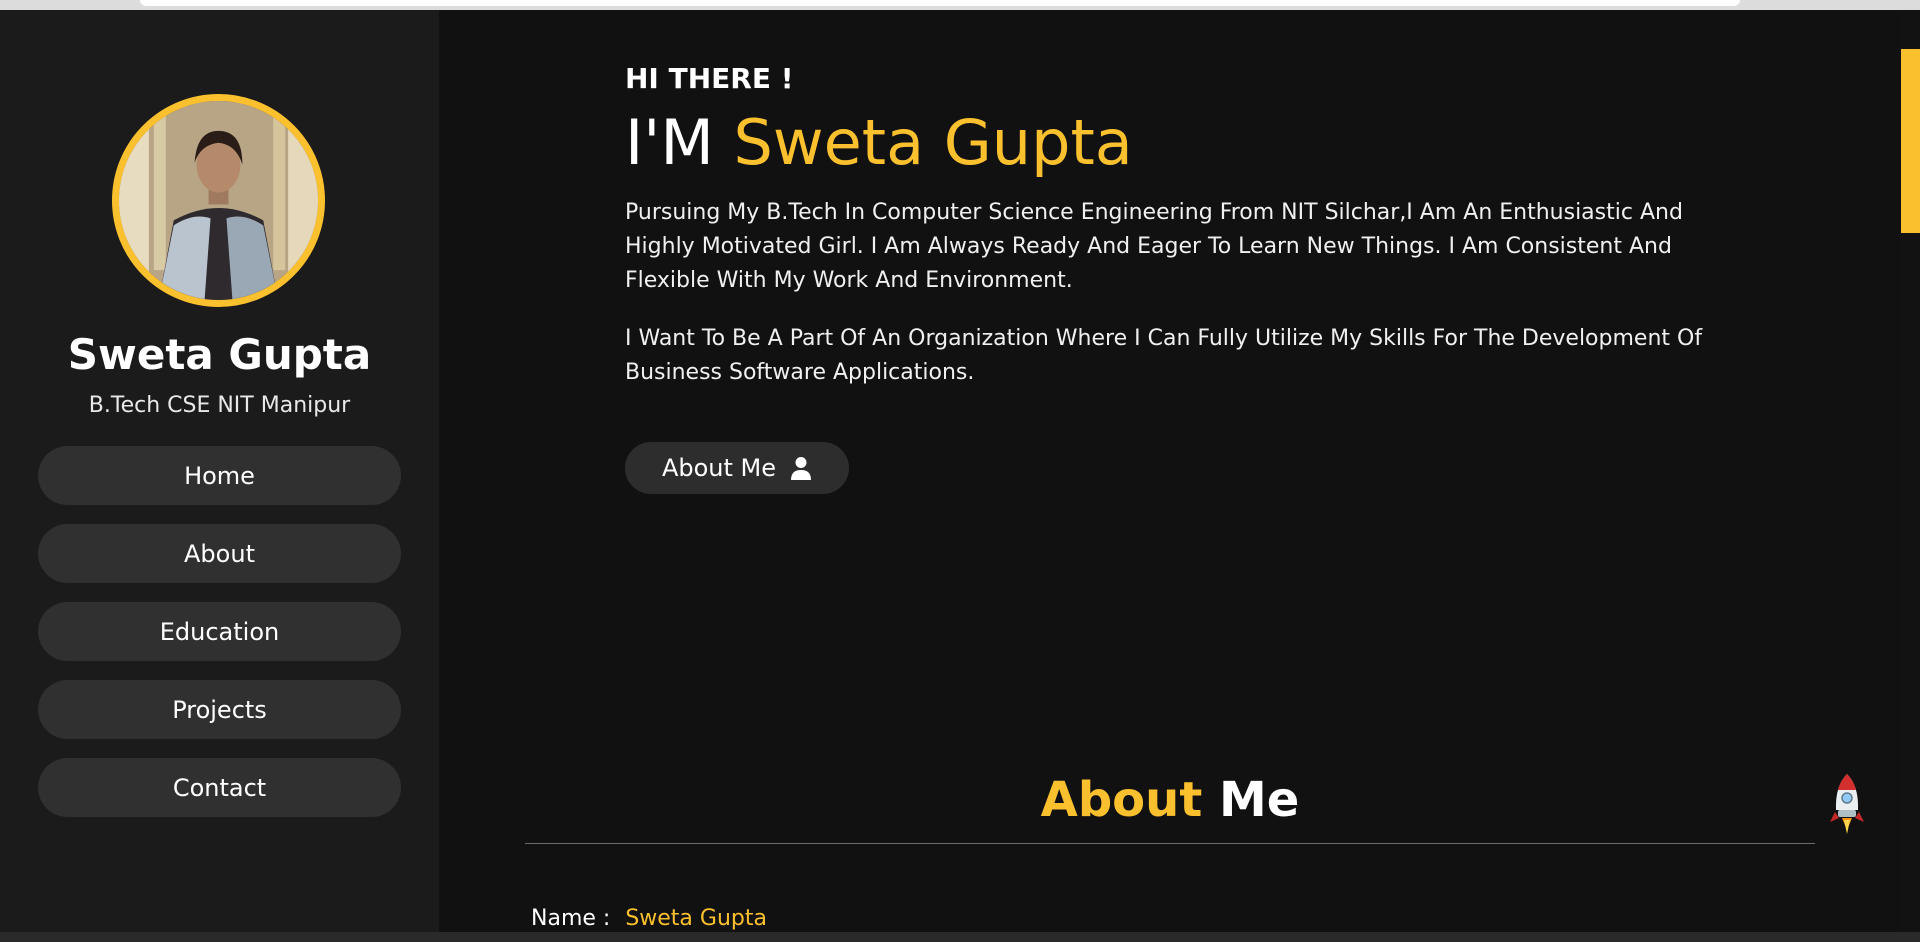 Image resolution: width=1920 pixels, height=942 pixels. What do you see at coordinates (1910, 141) in the screenshot?
I see `scrollbar-thumb` at bounding box center [1910, 141].